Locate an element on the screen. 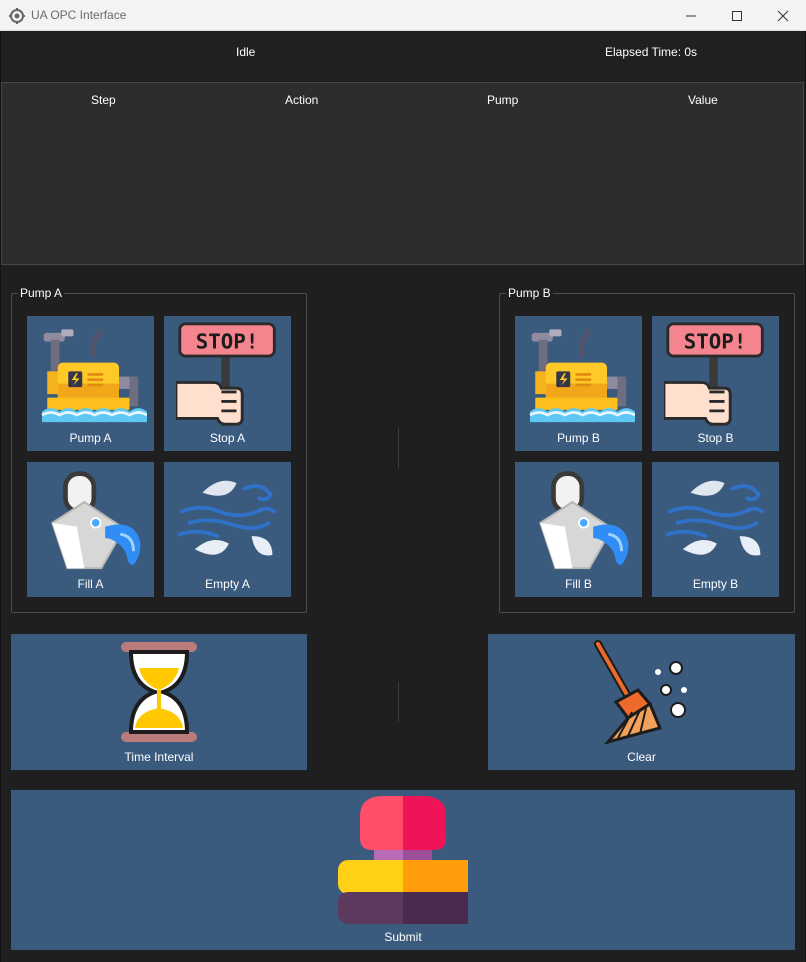 Image resolution: width=806 pixels, height=962 pixels. clear-label: Clear is located at coordinates (641, 757).